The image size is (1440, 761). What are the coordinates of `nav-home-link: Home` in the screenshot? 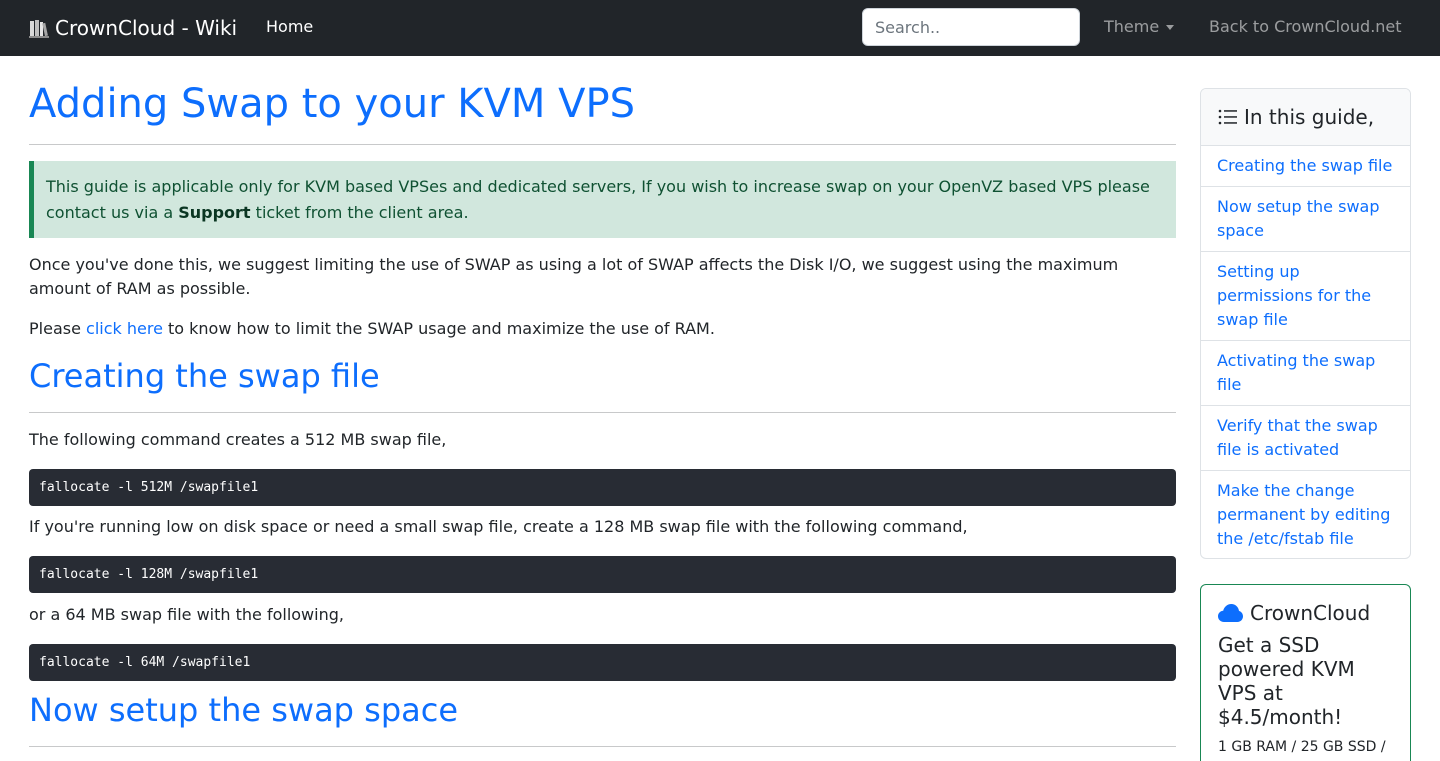 It's located at (289, 26).